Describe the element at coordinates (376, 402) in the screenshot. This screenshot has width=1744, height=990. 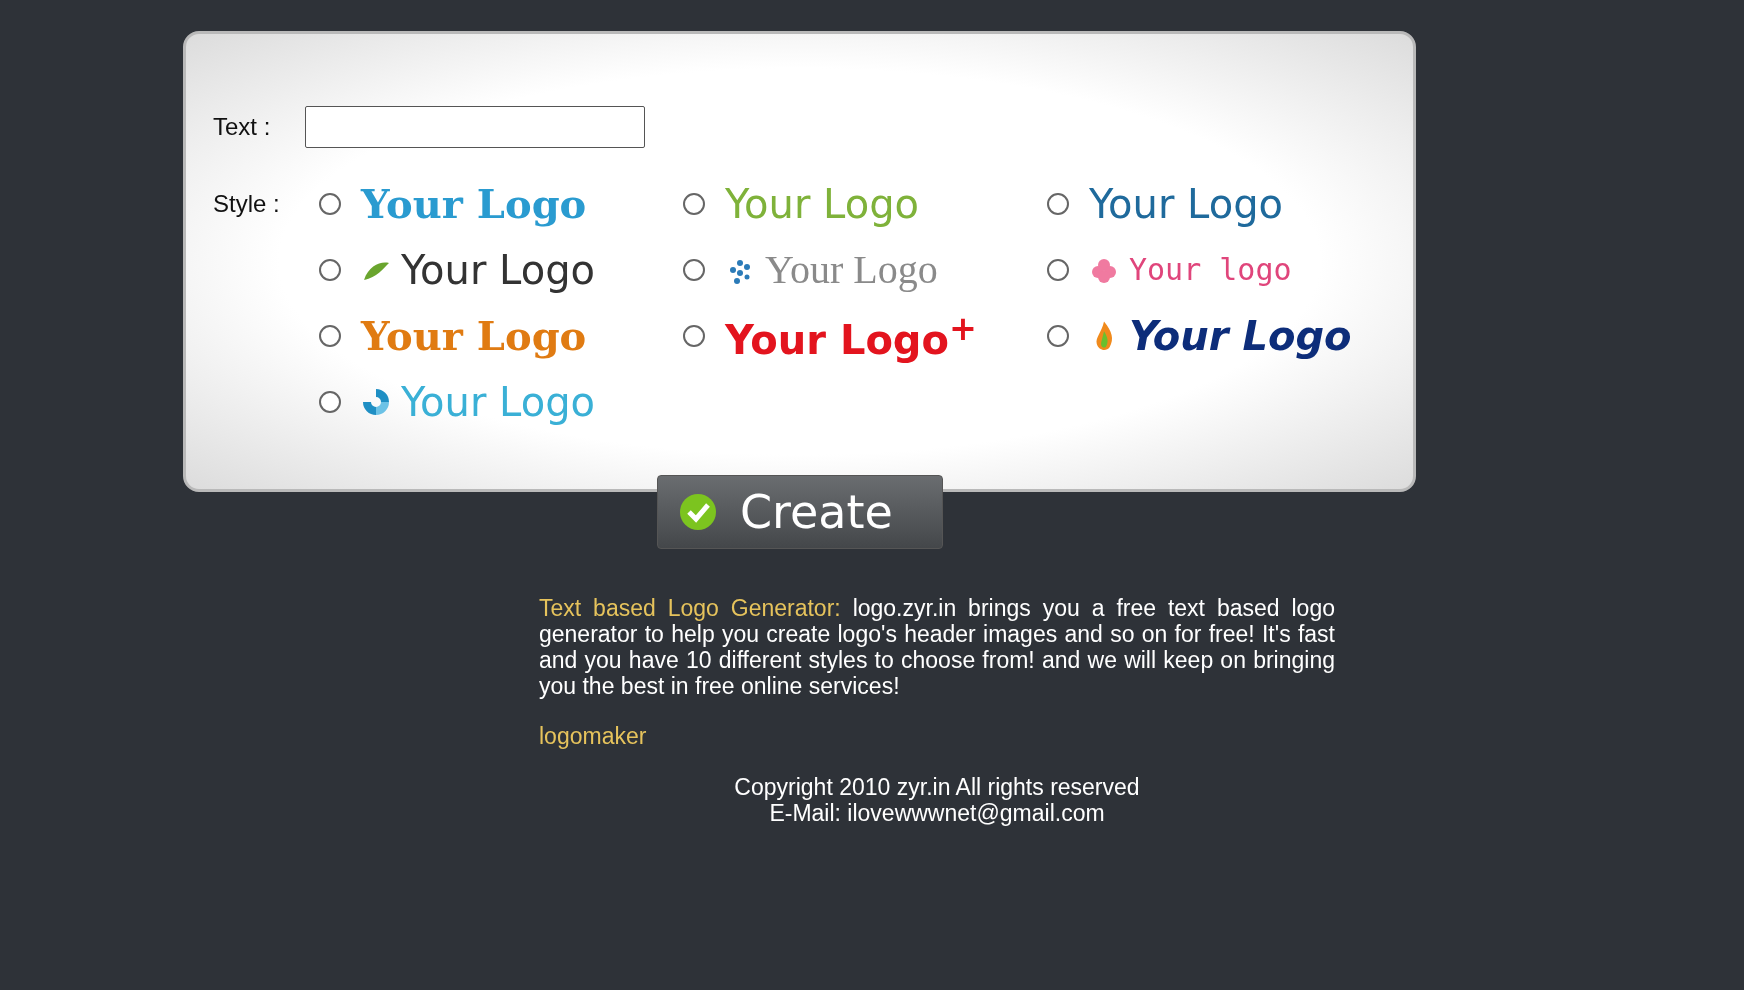
I see `swirl-icon` at that location.